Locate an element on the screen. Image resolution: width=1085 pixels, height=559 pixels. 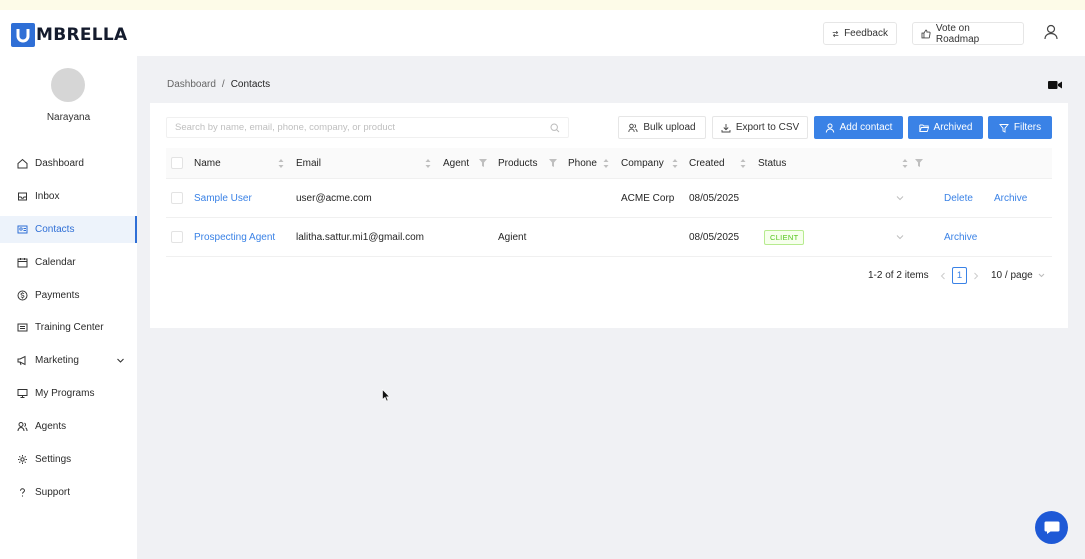
folder-open-icon is located at coordinates (923, 128).